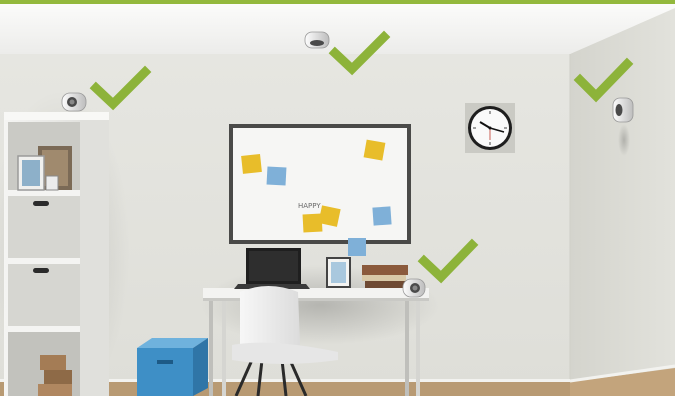  Describe the element at coordinates (317, 40) in the screenshot. I see `sensor-ceiling` at that location.